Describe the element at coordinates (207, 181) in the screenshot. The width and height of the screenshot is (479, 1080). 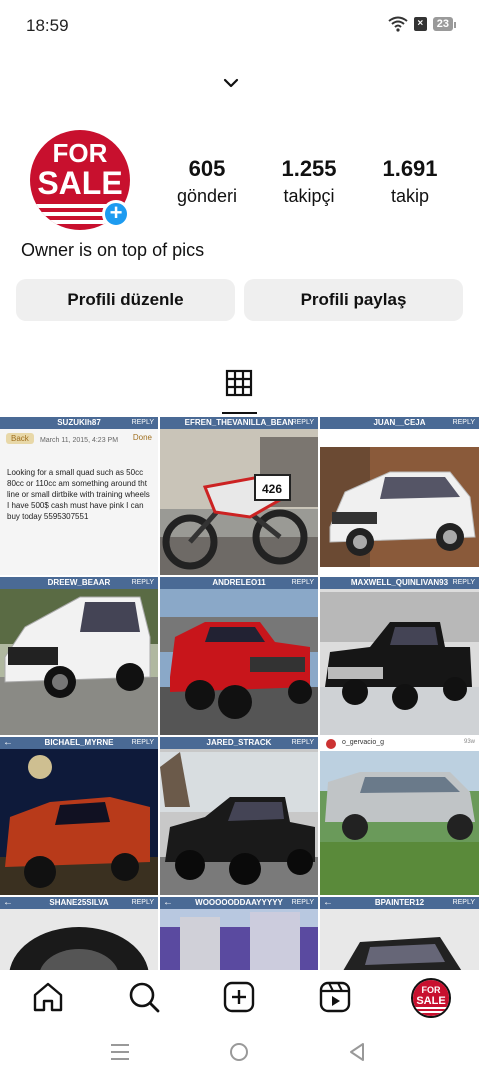
I see `posts-stat: 605 gönderi` at that location.